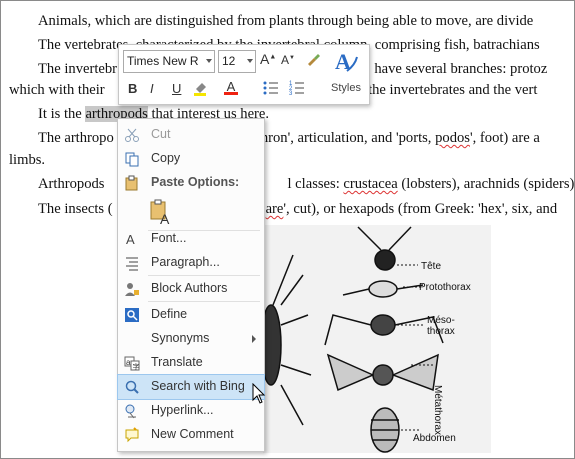 The height and width of the screenshot is (459, 575). What do you see at coordinates (231, 87) in the screenshot?
I see `font-color-button: A` at bounding box center [231, 87].